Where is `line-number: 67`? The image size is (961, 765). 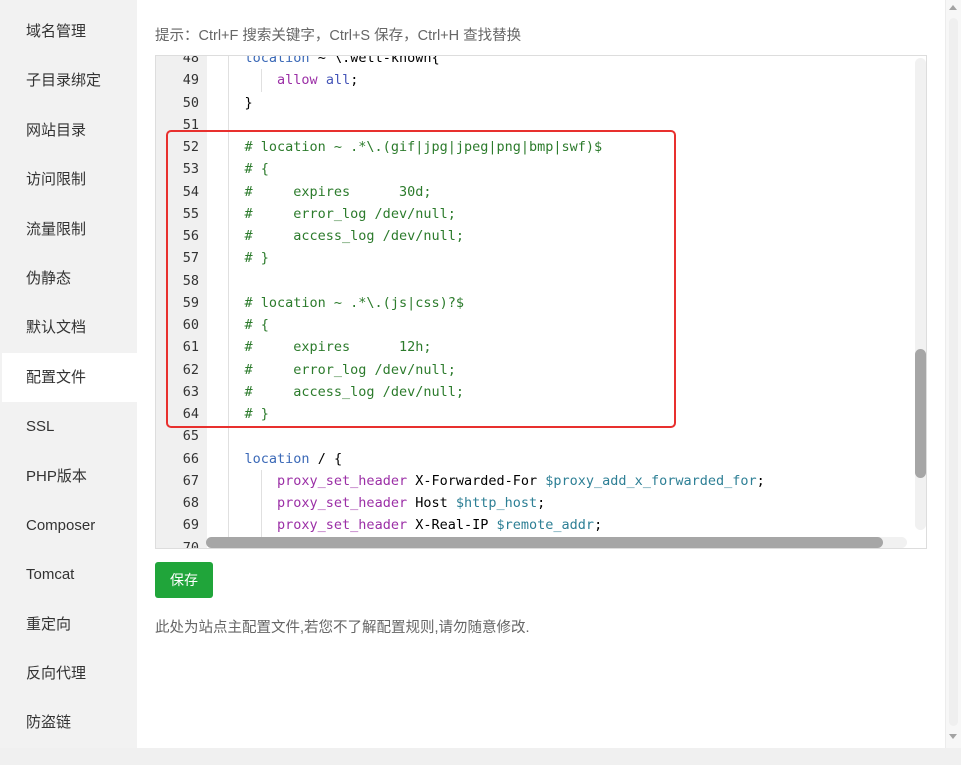
line-number: 67 is located at coordinates (190, 480).